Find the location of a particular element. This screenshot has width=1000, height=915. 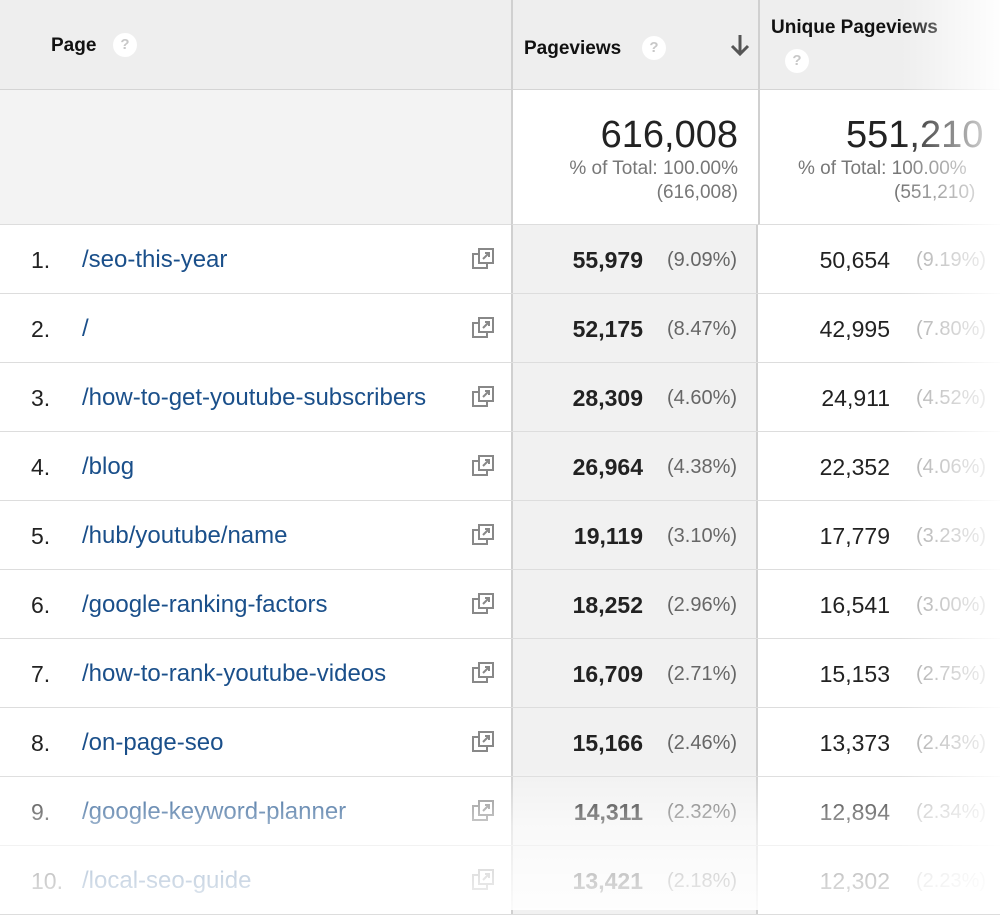

page-link: / is located at coordinates (85, 329).